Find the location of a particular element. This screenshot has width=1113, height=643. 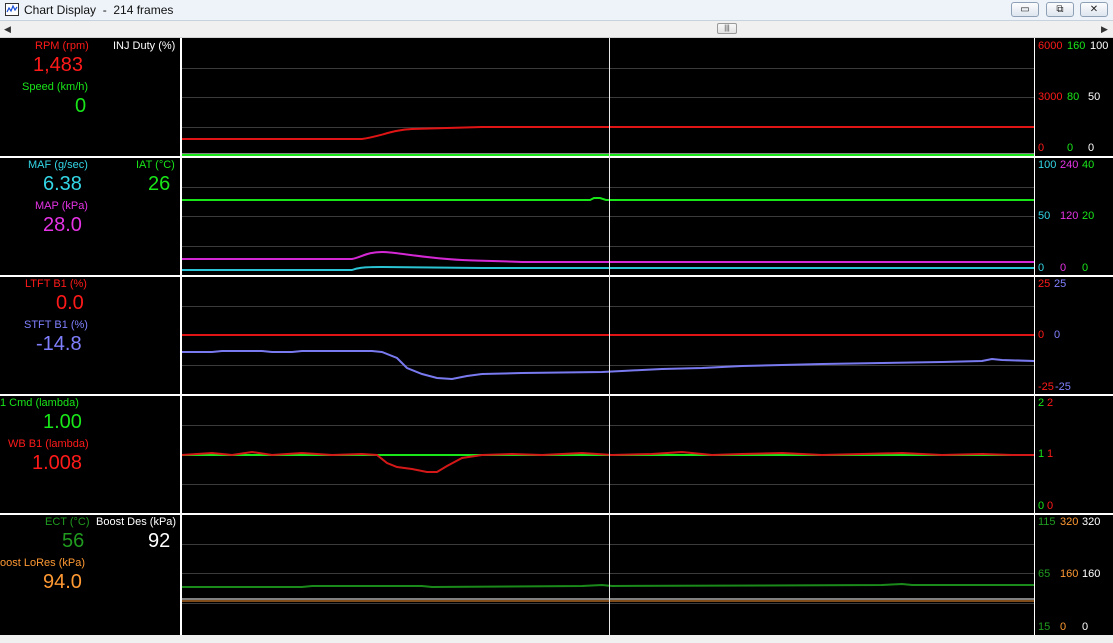

map-value: 28.0 is located at coordinates (62, 225).